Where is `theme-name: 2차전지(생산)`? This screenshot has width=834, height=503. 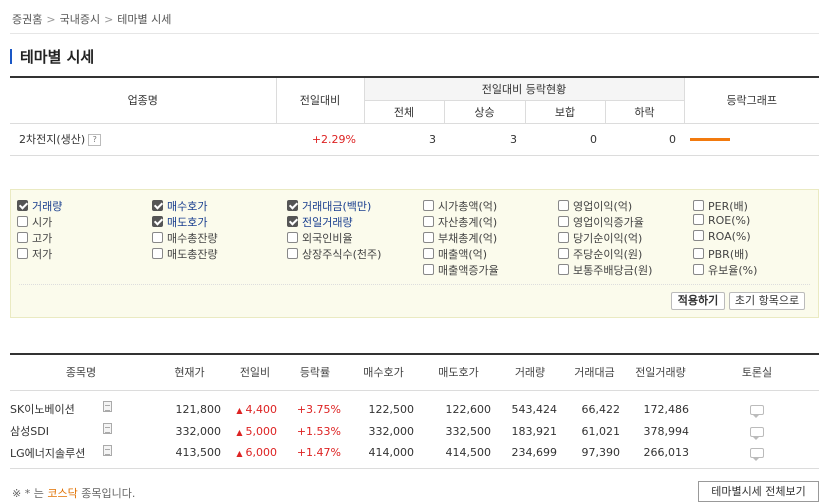 theme-name: 2차전지(생산) is located at coordinates (52, 139).